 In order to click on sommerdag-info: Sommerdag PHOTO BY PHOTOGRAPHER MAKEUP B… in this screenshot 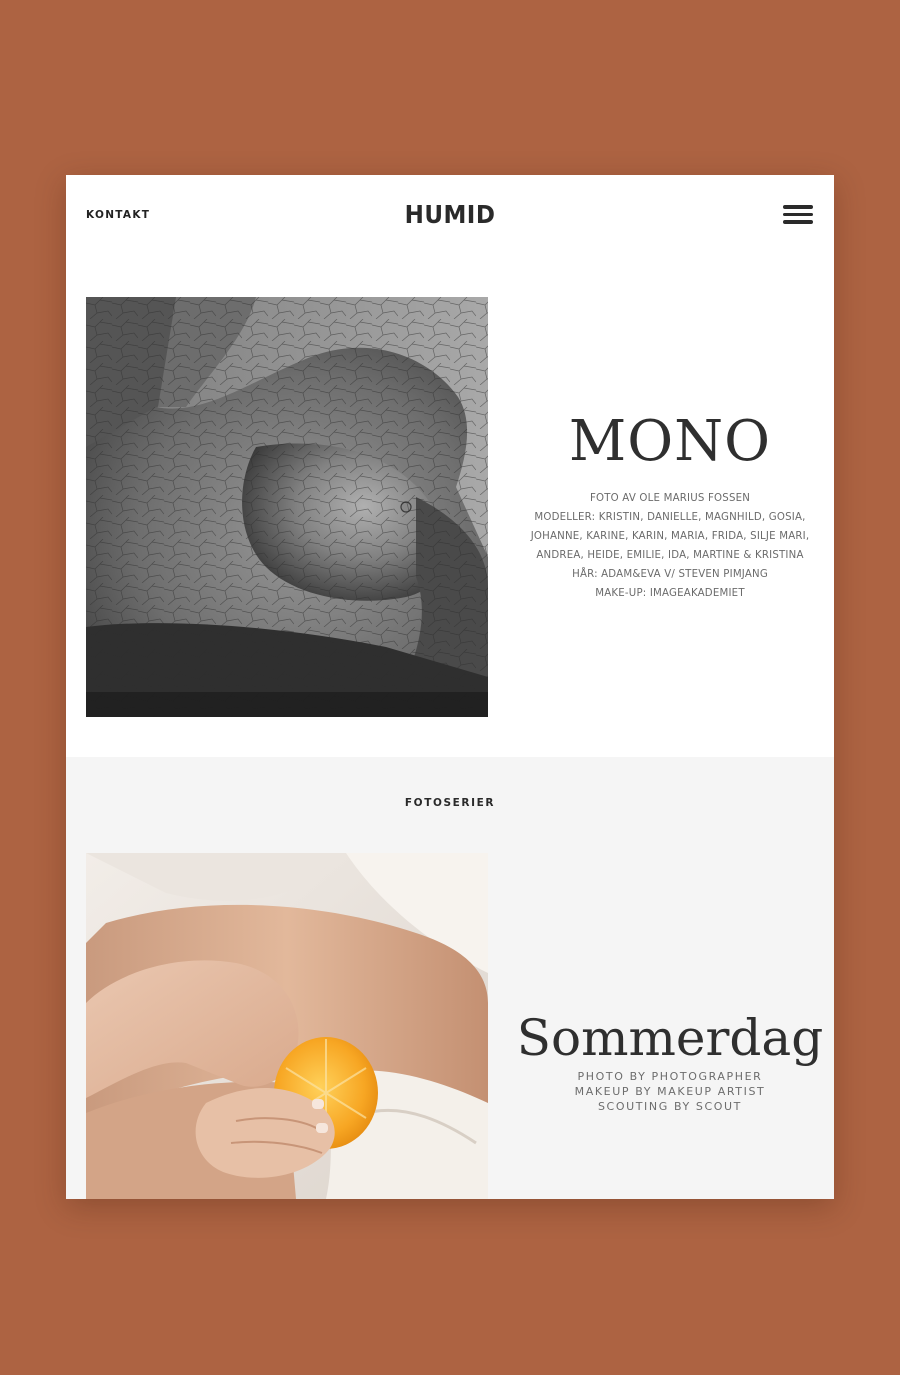, I will do `click(670, 1062)`.